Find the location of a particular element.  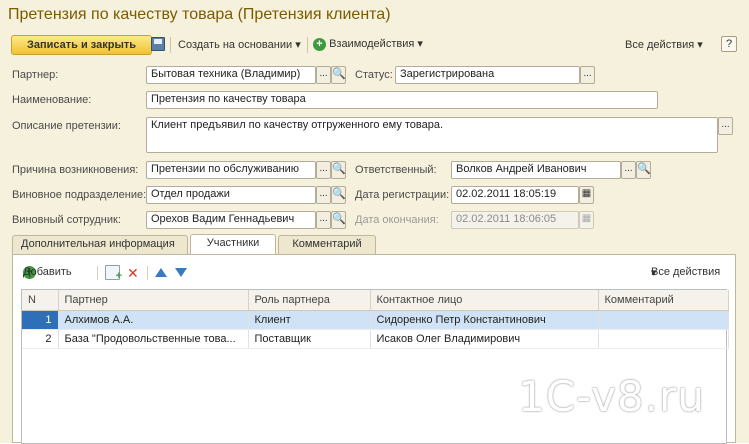

copy-row-icon: + is located at coordinates (113, 273).